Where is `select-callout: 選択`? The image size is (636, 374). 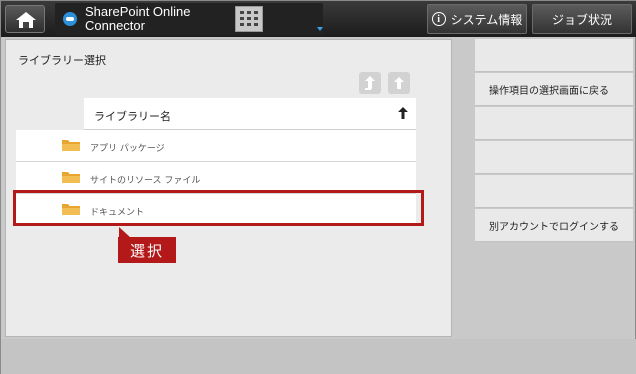 select-callout: 選択 is located at coordinates (147, 250).